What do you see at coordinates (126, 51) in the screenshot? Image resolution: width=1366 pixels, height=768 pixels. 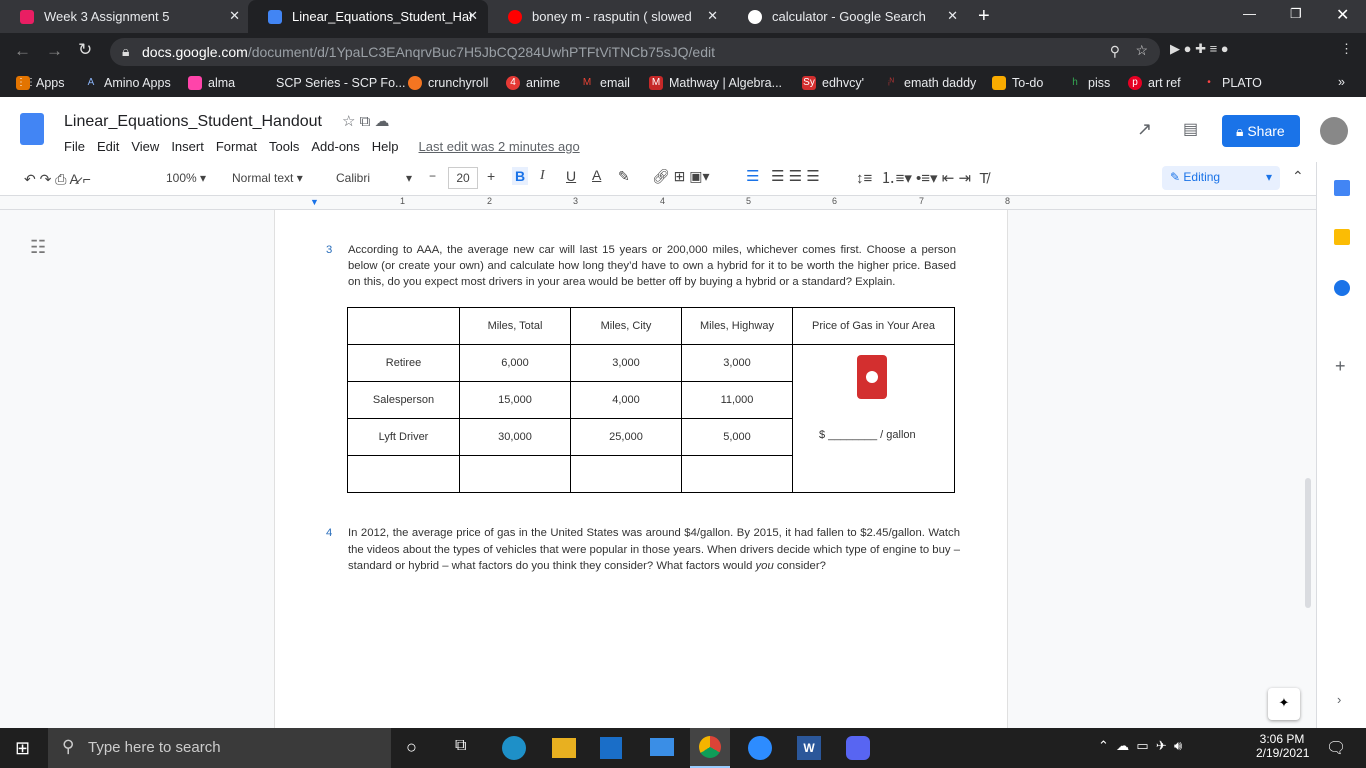 I see `lock-icon: 🔒︎` at bounding box center [126, 51].